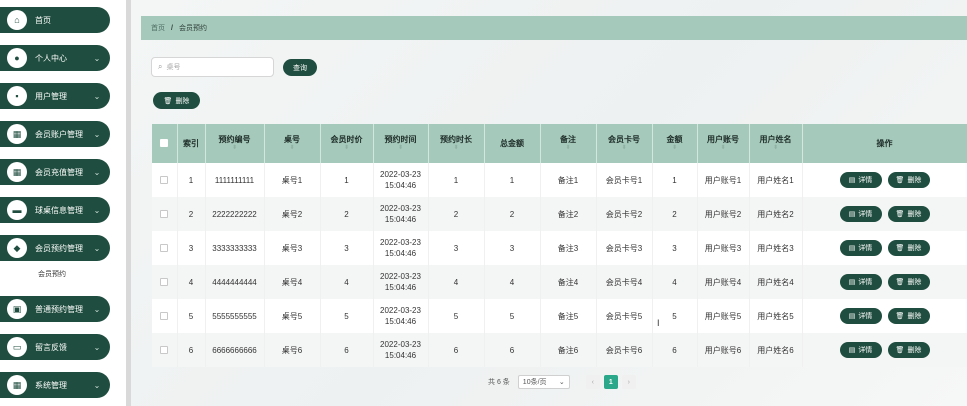 The width and height of the screenshot is (967, 406). What do you see at coordinates (55, 309) in the screenshot?
I see `sidebar-item-8: ▣ 普通预约管理 ⌄` at bounding box center [55, 309].